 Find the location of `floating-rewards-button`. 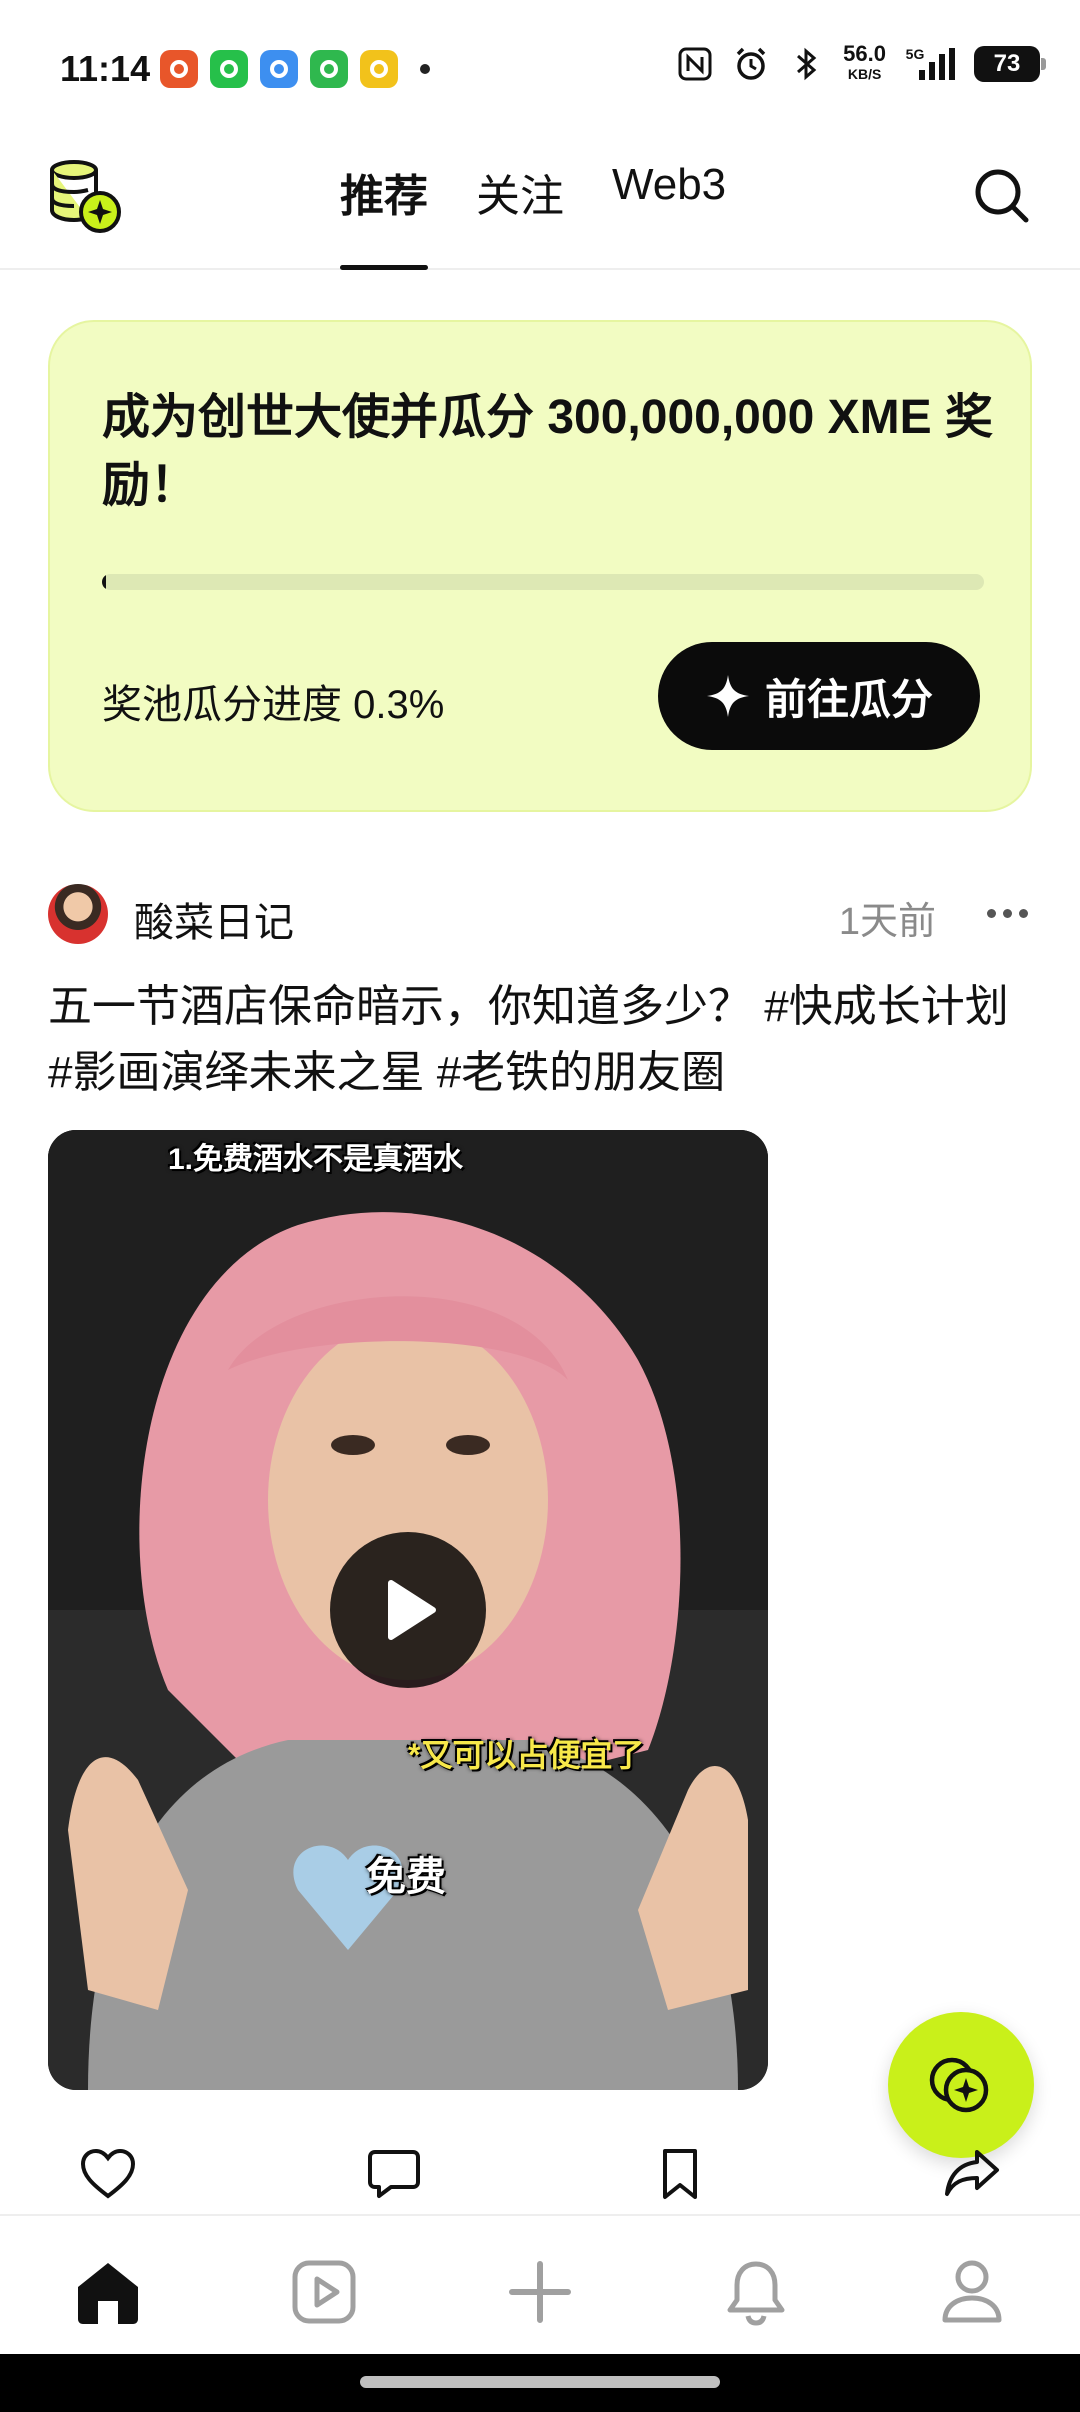

floating-rewards-button is located at coordinates (961, 2085).